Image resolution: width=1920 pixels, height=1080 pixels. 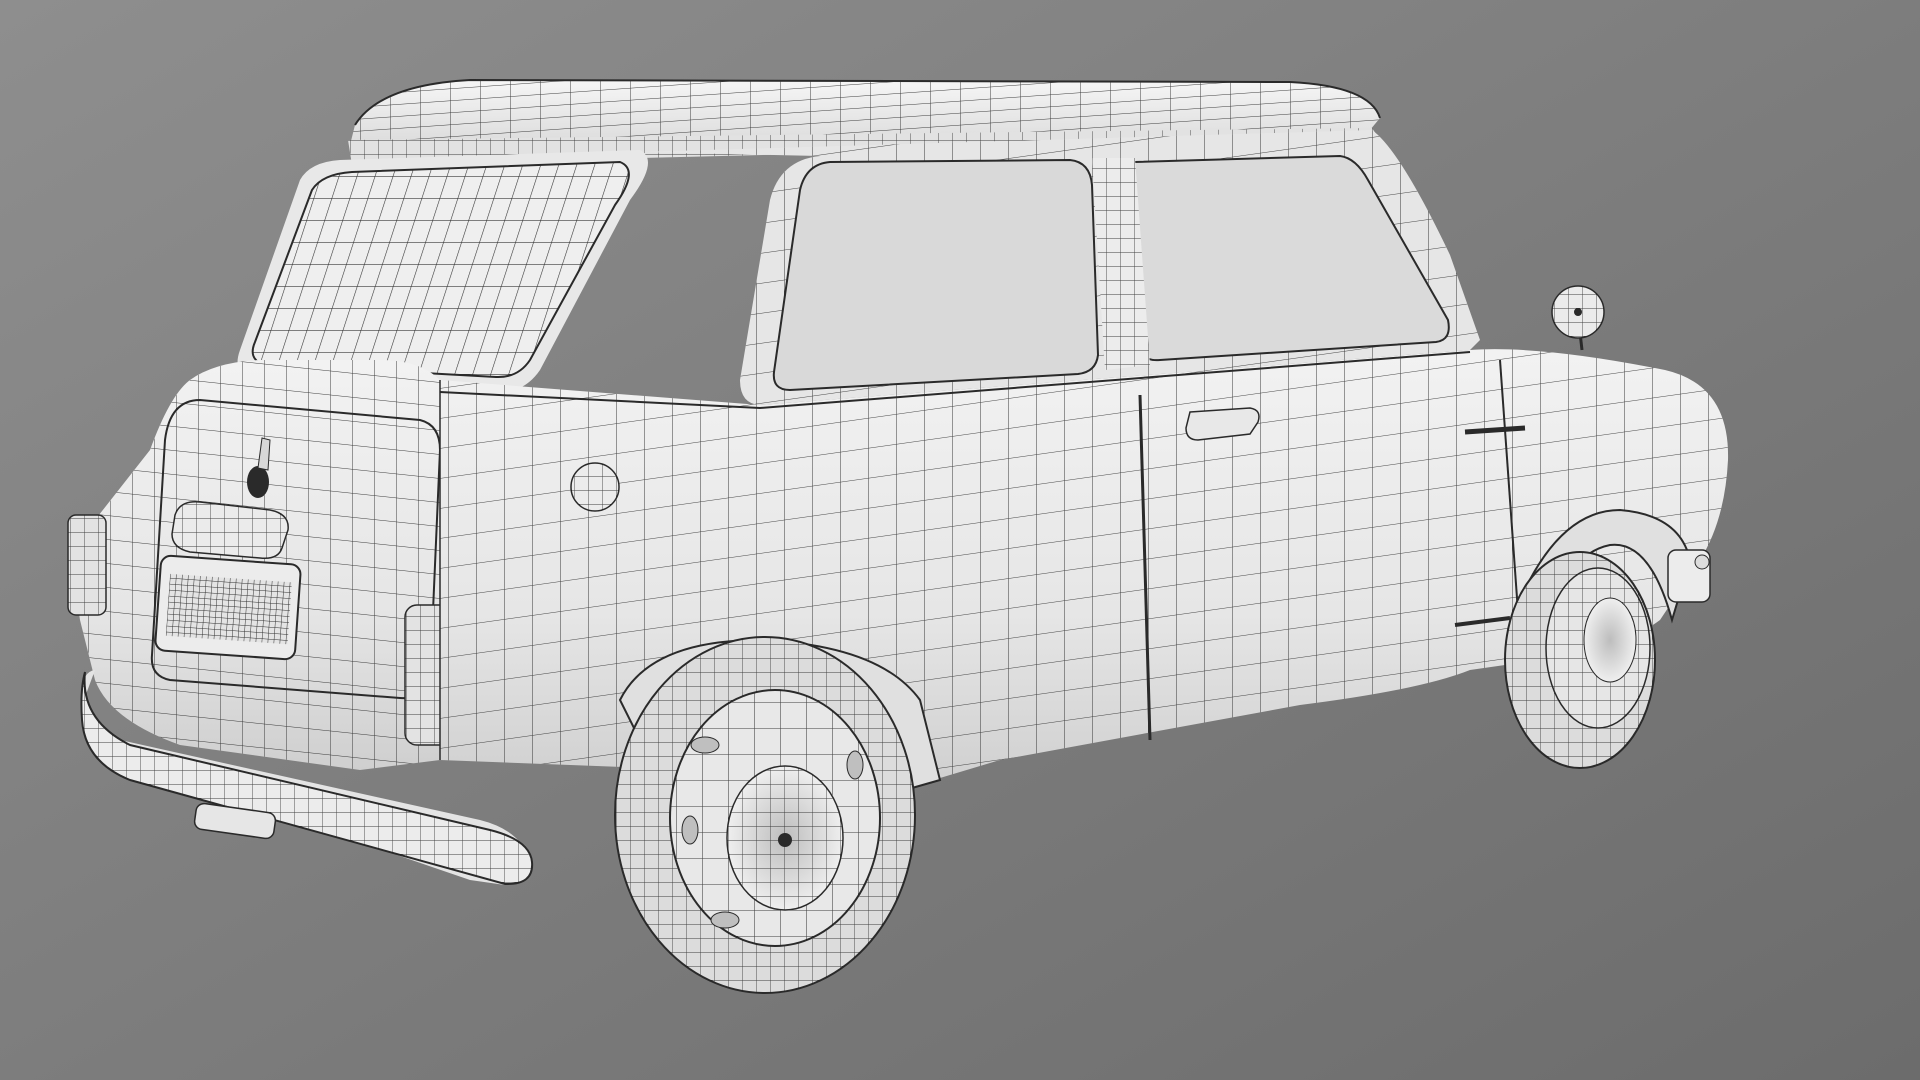 What do you see at coordinates (1689, 576) in the screenshot?
I see `front-bumper-tip` at bounding box center [1689, 576].